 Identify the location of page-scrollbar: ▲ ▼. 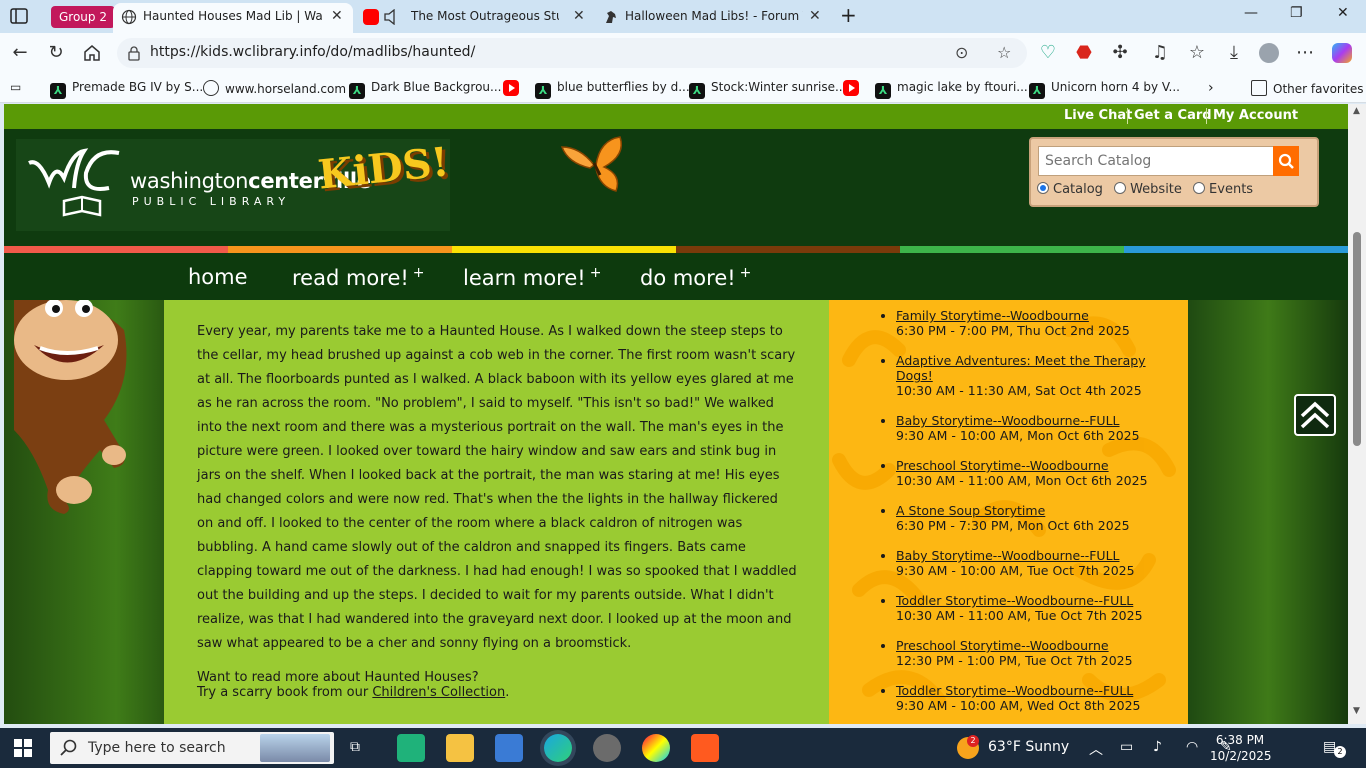
(1357, 414).